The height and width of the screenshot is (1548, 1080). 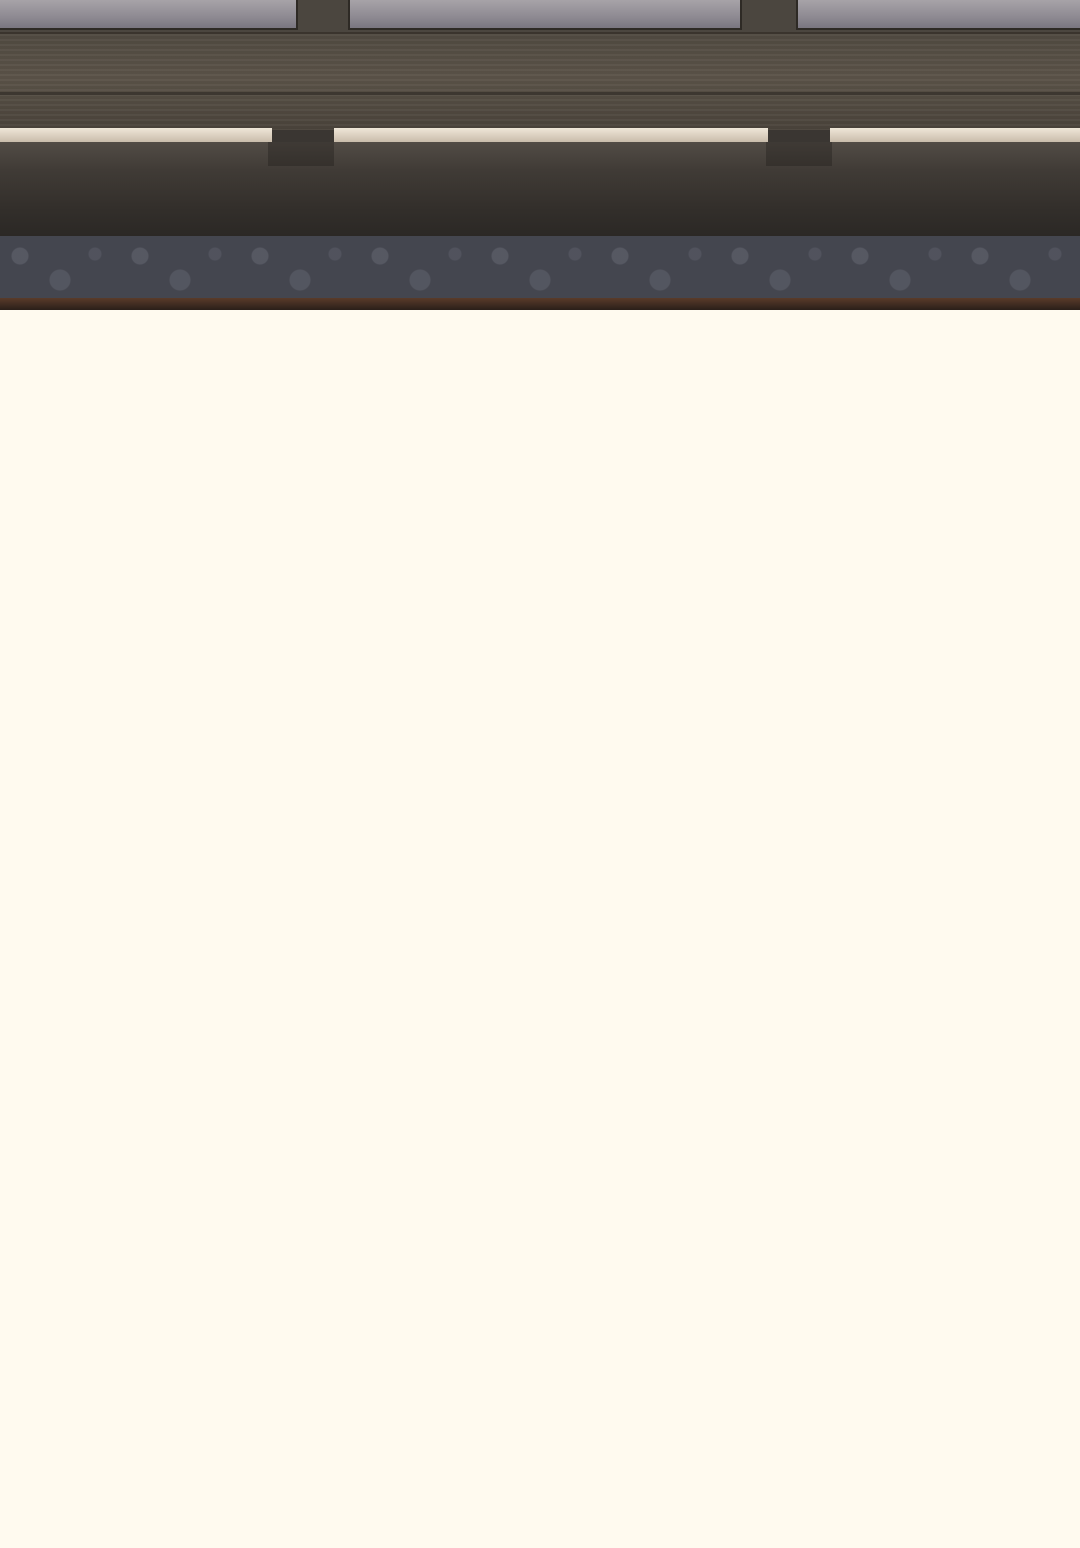 What do you see at coordinates (545, 15) in the screenshot?
I see `window-pane-center` at bounding box center [545, 15].